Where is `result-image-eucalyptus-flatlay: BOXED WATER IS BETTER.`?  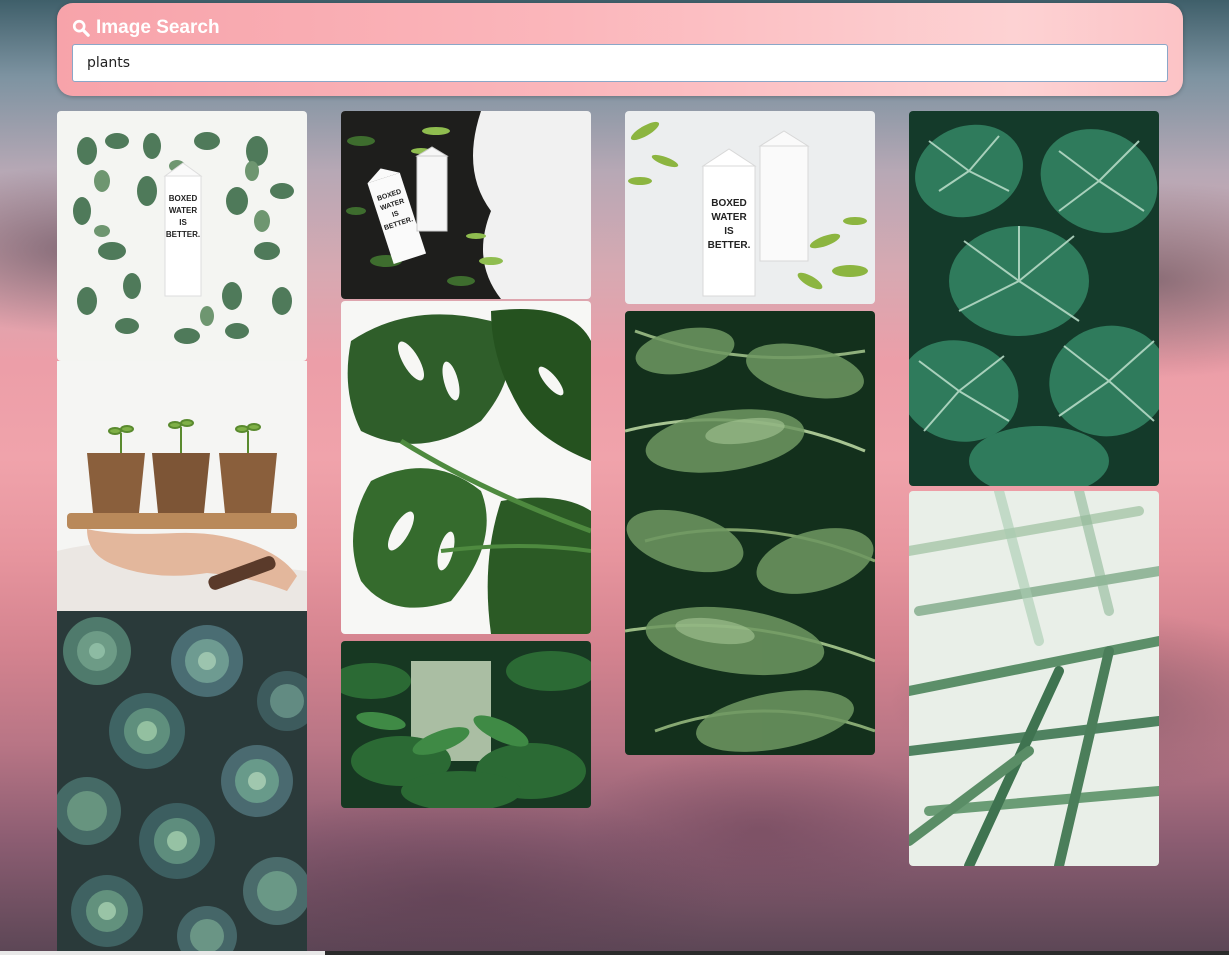
result-image-eucalyptus-flatlay: BOXED WATER IS BETTER. is located at coordinates (182, 236).